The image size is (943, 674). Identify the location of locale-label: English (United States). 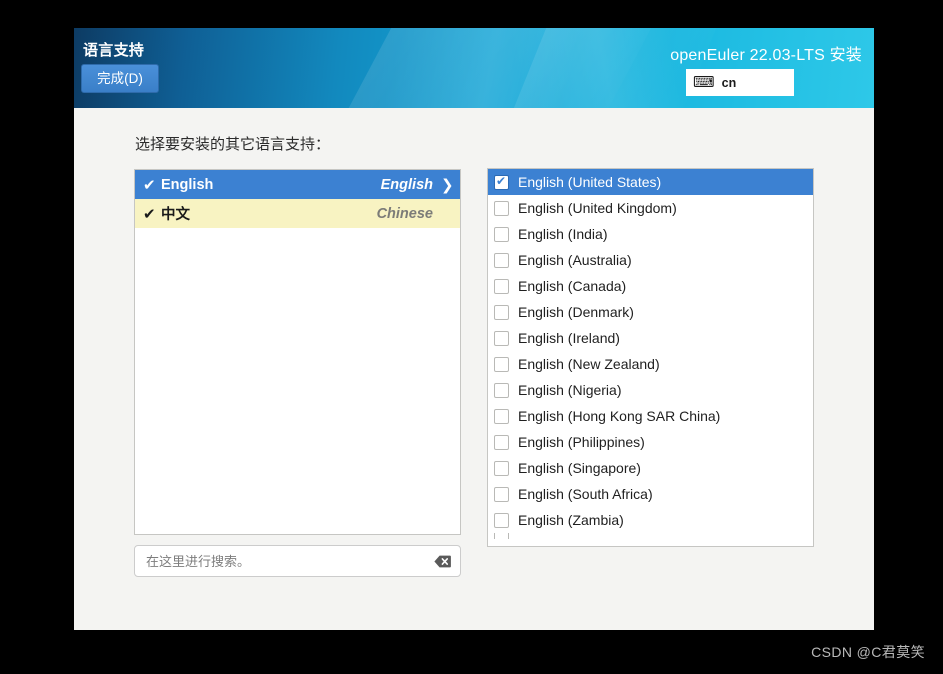
(590, 182).